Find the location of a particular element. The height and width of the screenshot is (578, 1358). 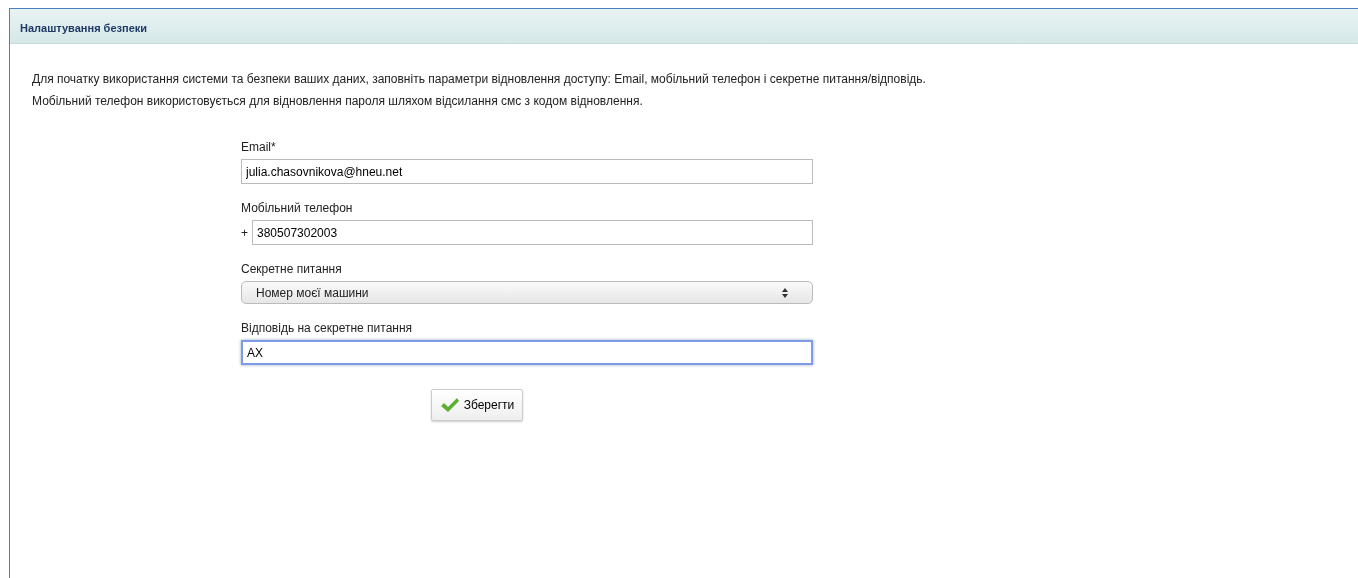

save-button: Зберегти is located at coordinates (477, 405).